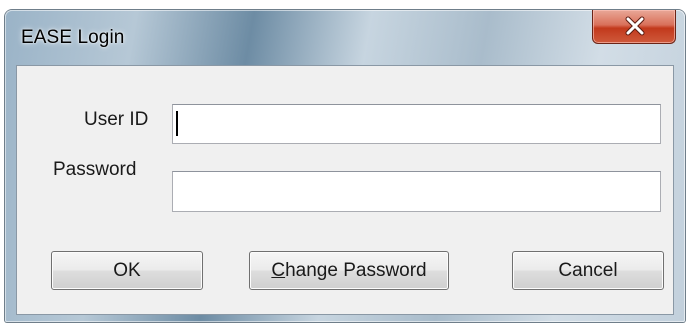 This screenshot has width=688, height=326. I want to click on cancel-button: Cancel, so click(588, 270).